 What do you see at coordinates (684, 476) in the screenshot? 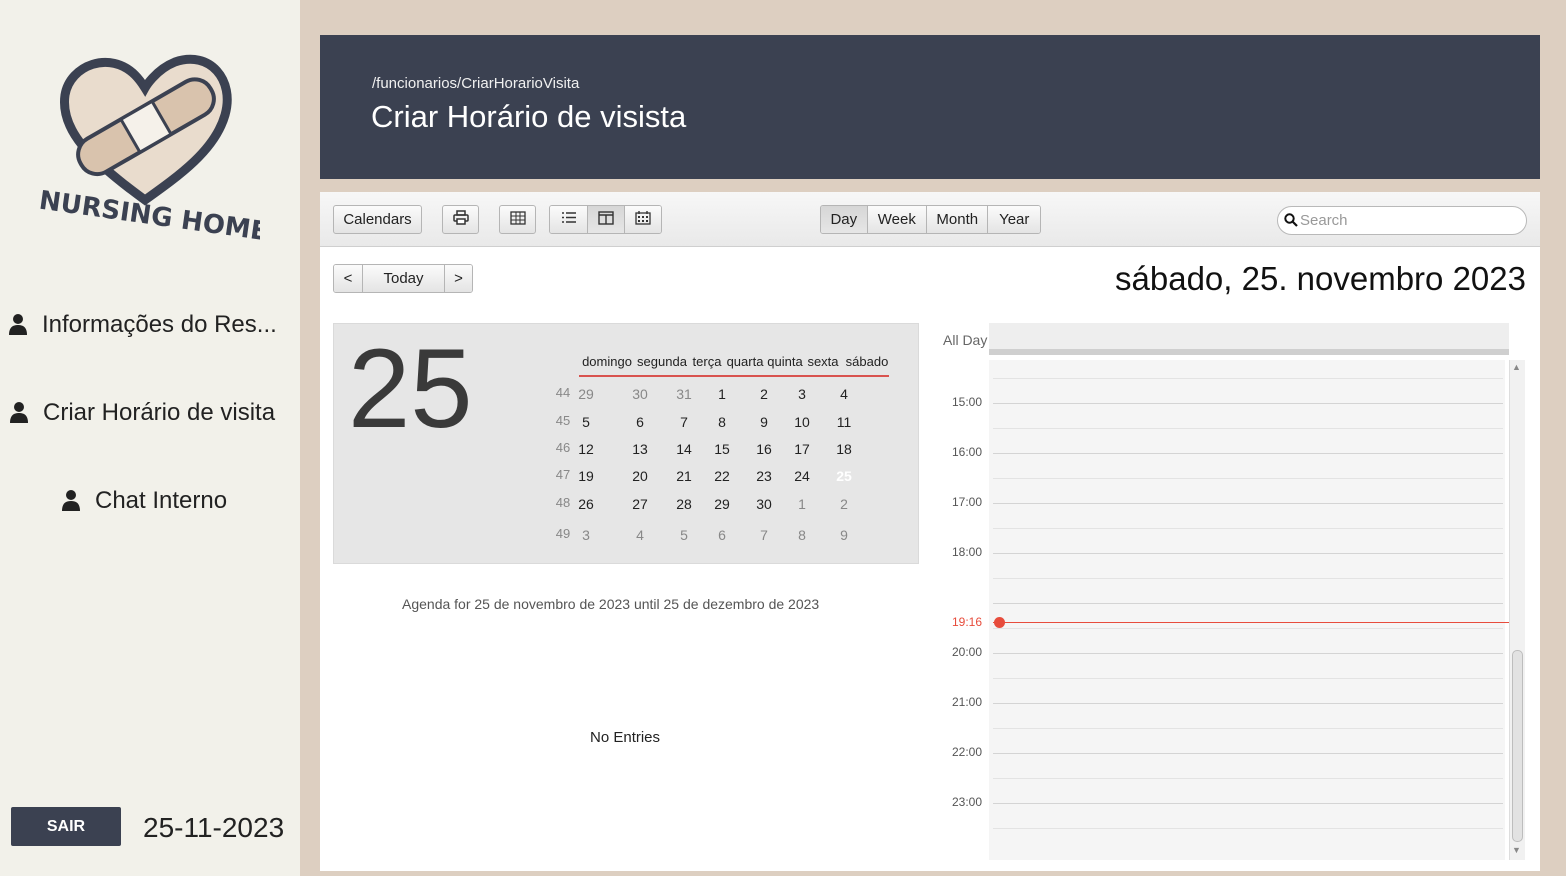
I see `mini-day: 21` at bounding box center [684, 476].